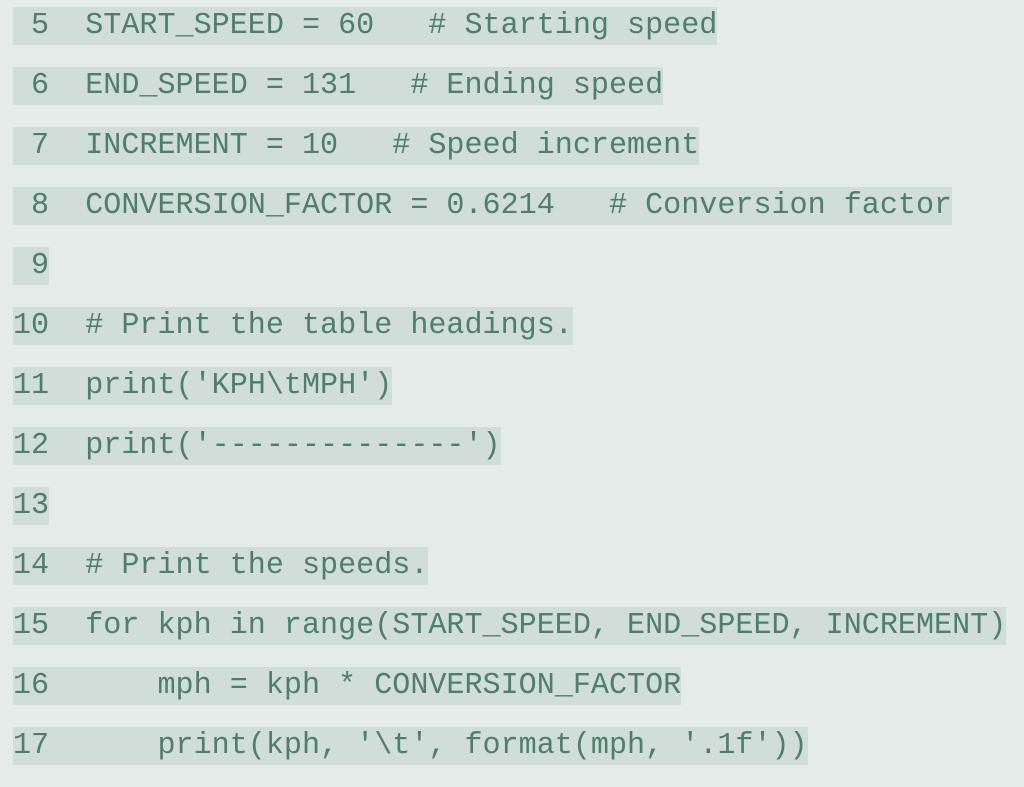 This screenshot has height=787, width=1024. I want to click on line-number: 5, so click(31, 26).